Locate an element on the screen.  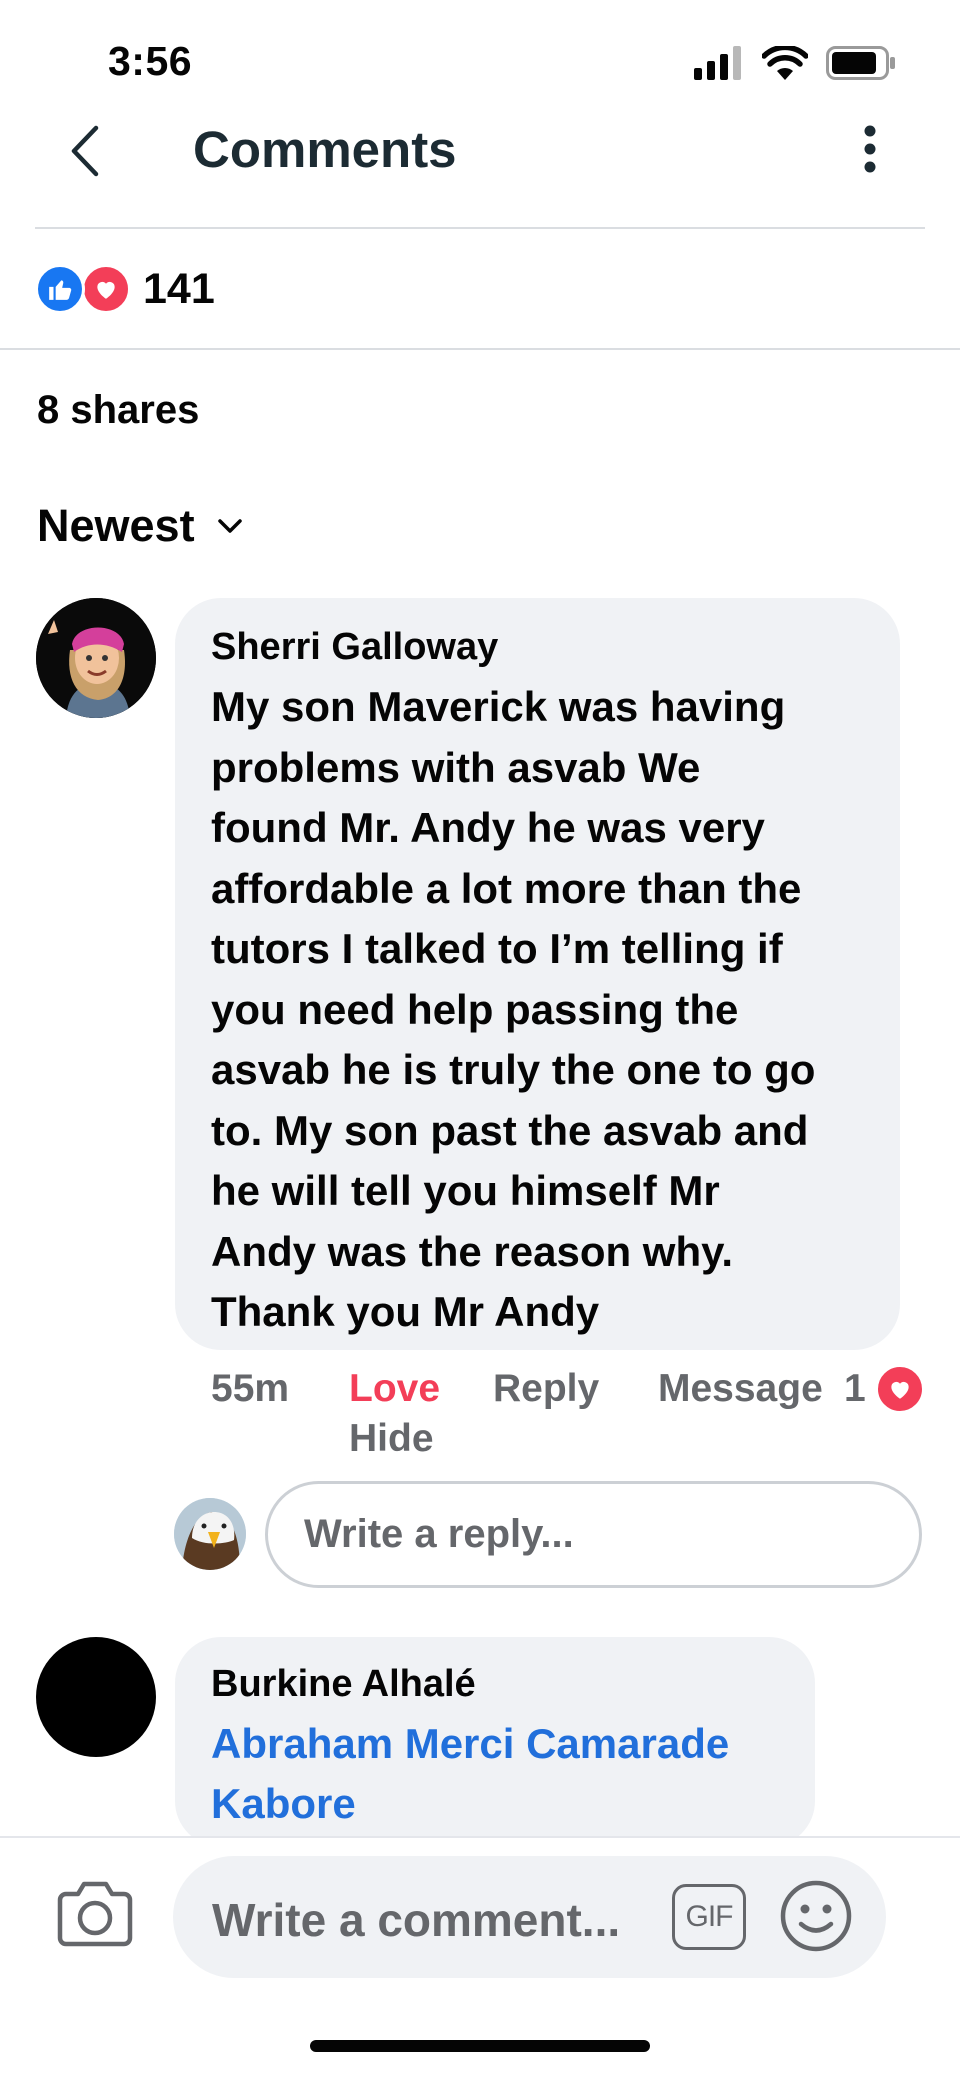
mentioned-name: Kabore is located at coordinates (495, 1804).